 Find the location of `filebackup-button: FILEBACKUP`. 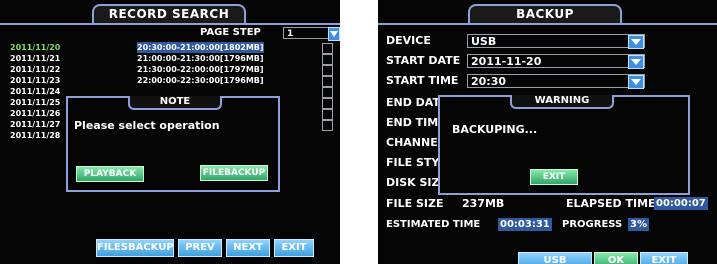

filebackup-button: FILEBACKUP is located at coordinates (234, 173).